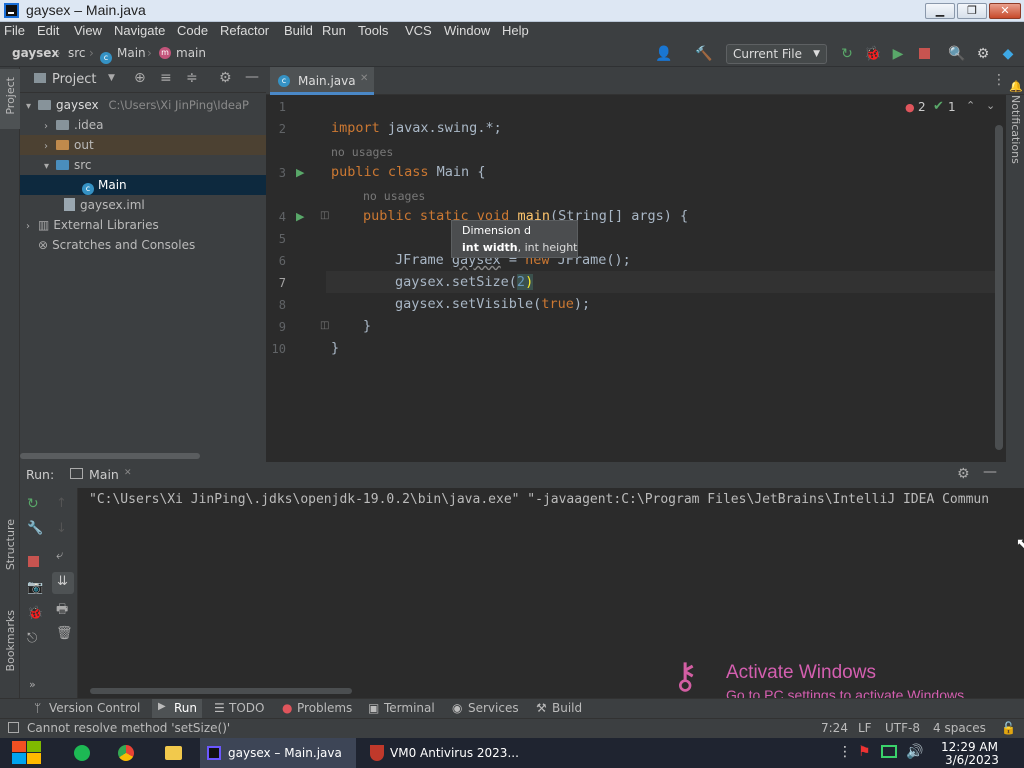 This screenshot has width=1024, height=768. Describe the element at coordinates (102, 475) in the screenshot. I see `run-tab-main: Main ✕` at that location.